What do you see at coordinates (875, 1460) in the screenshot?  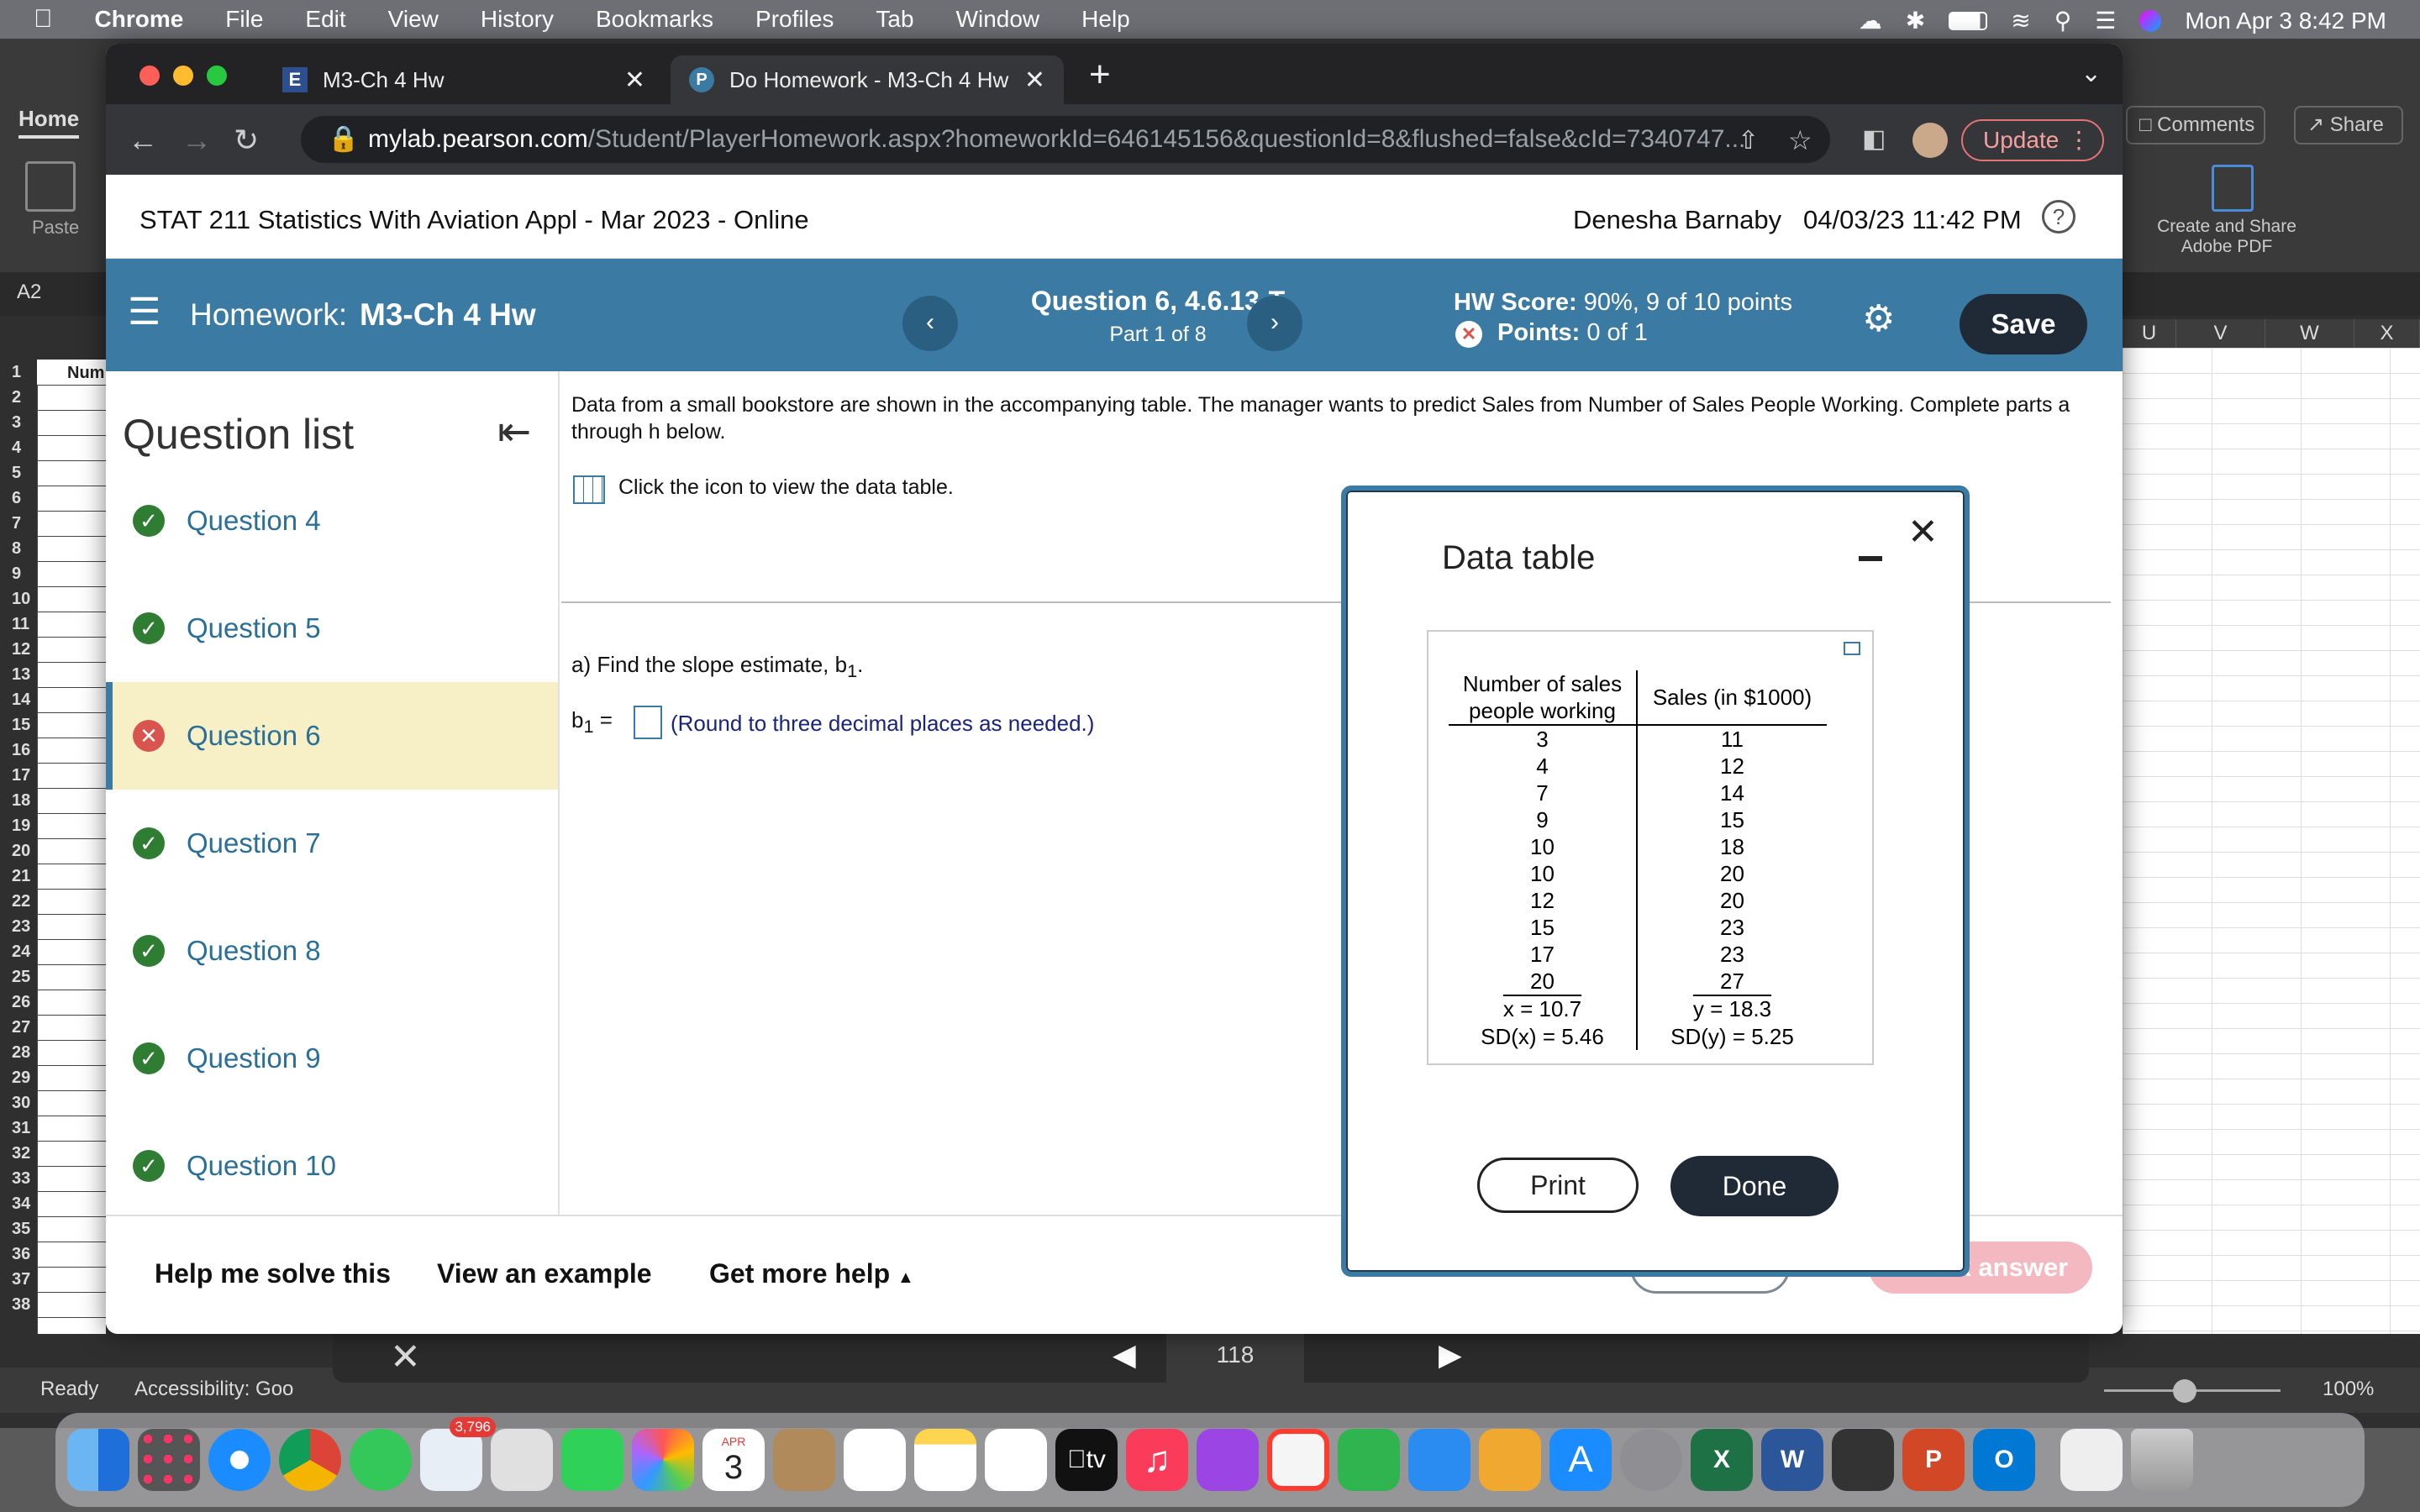 I see `reminders-icon` at bounding box center [875, 1460].